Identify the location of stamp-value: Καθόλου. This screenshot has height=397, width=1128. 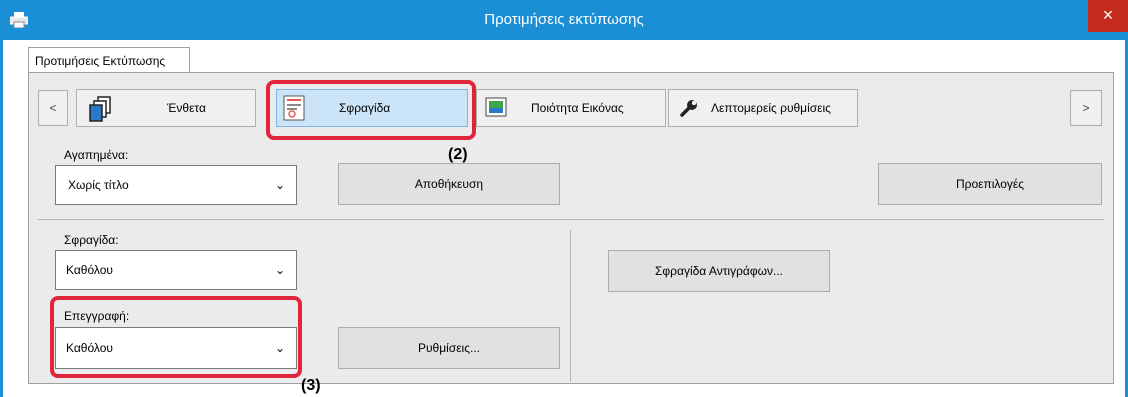
(89, 270).